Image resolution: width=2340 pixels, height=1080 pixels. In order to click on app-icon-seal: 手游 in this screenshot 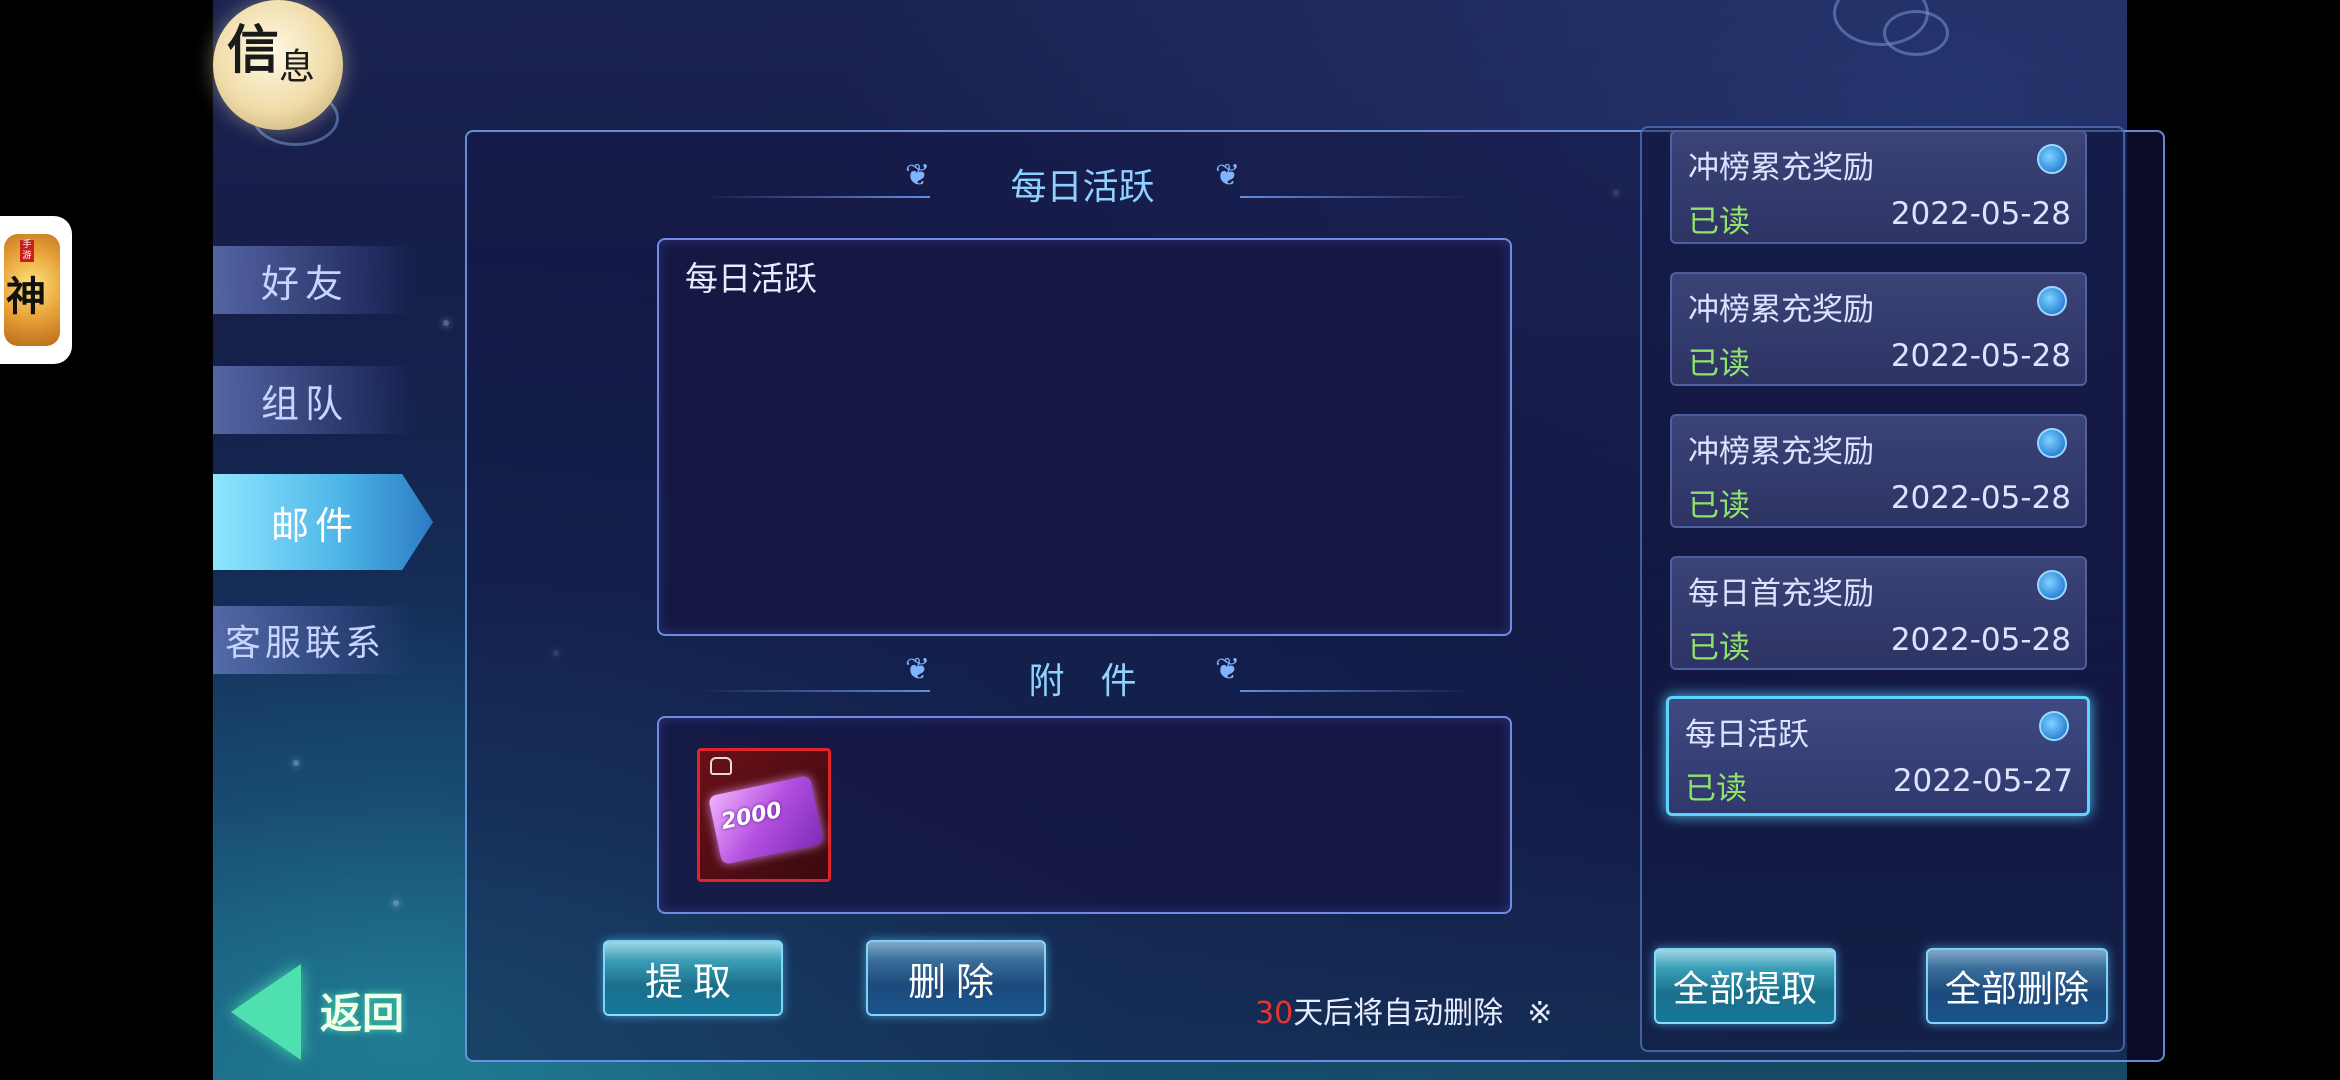, I will do `click(27, 251)`.